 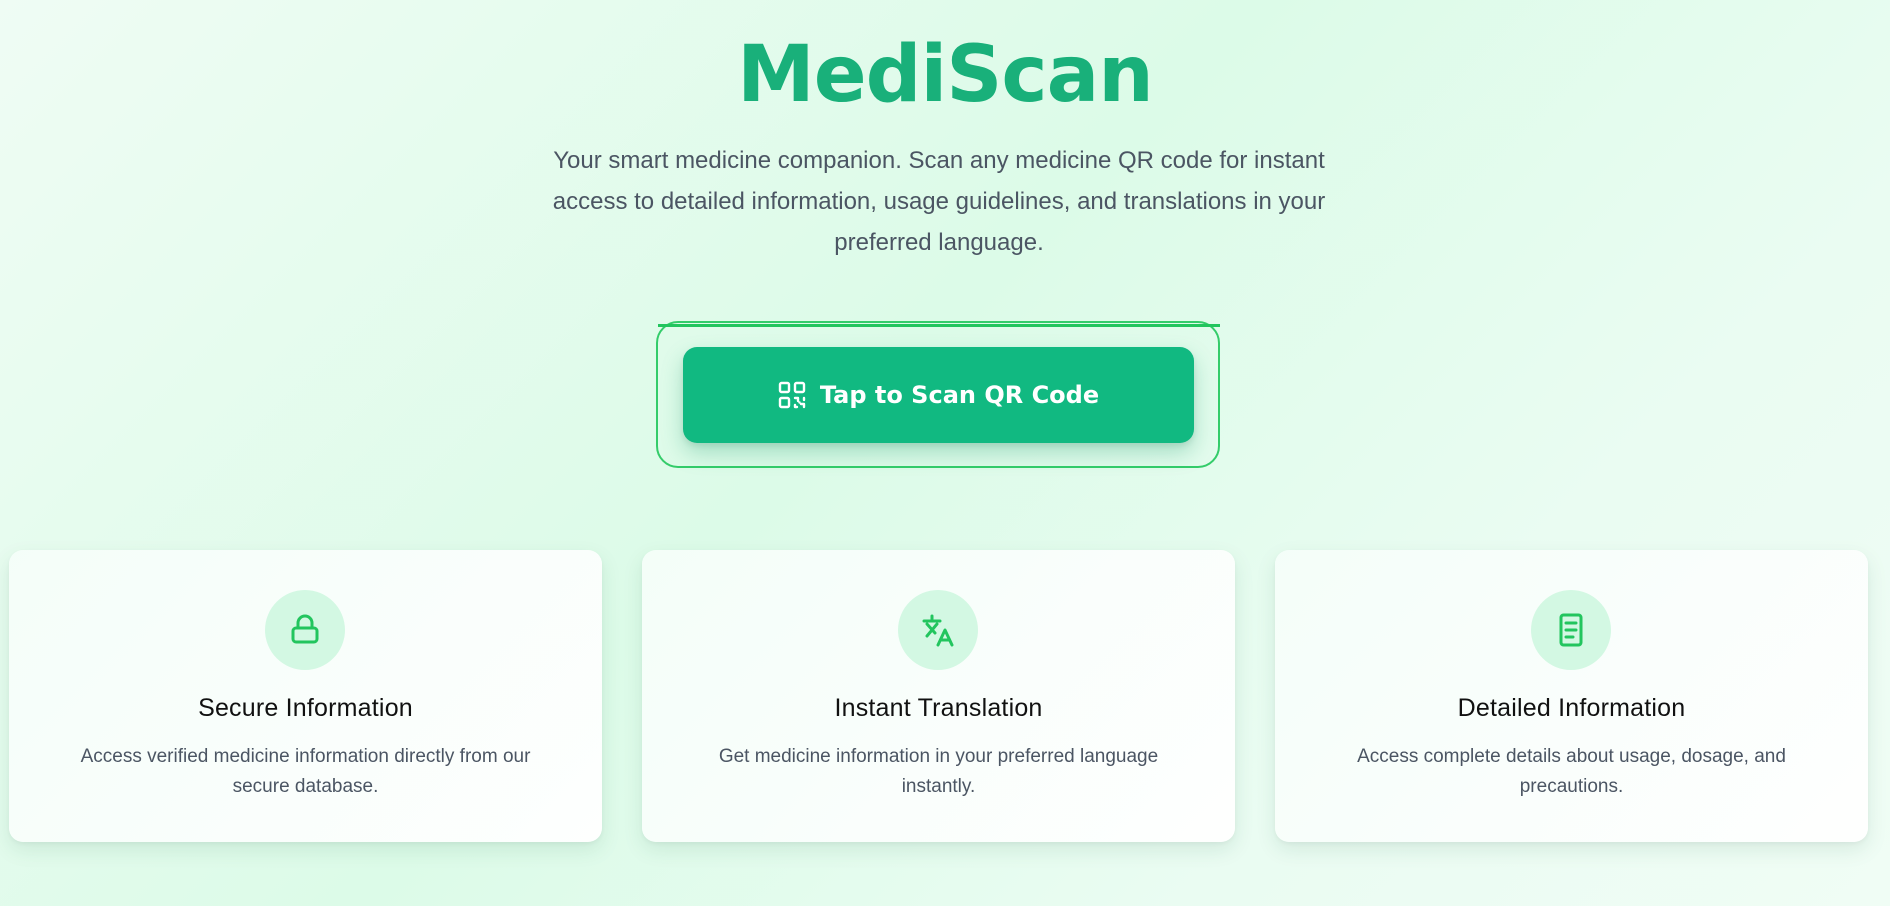 What do you see at coordinates (945, 75) in the screenshot?
I see `app-title: MediScan` at bounding box center [945, 75].